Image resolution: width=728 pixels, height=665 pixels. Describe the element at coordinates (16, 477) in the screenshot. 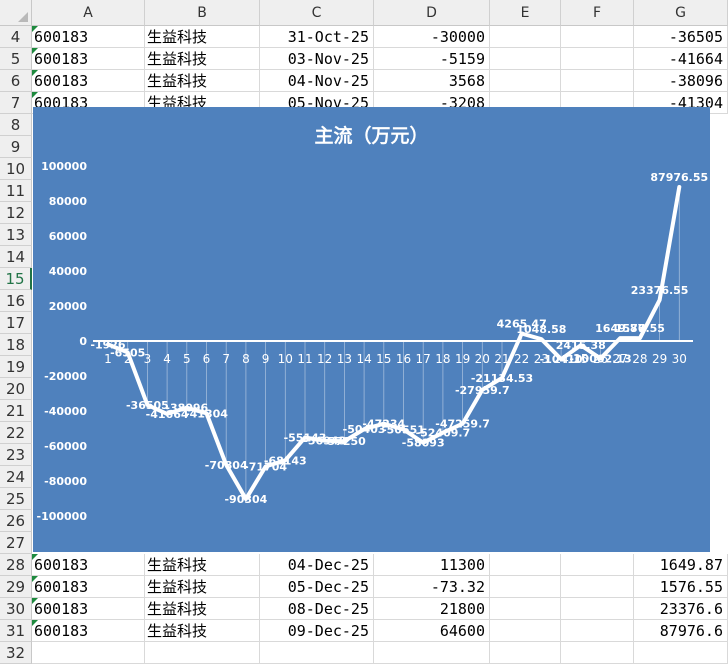

I see `row-header-24: 24` at that location.